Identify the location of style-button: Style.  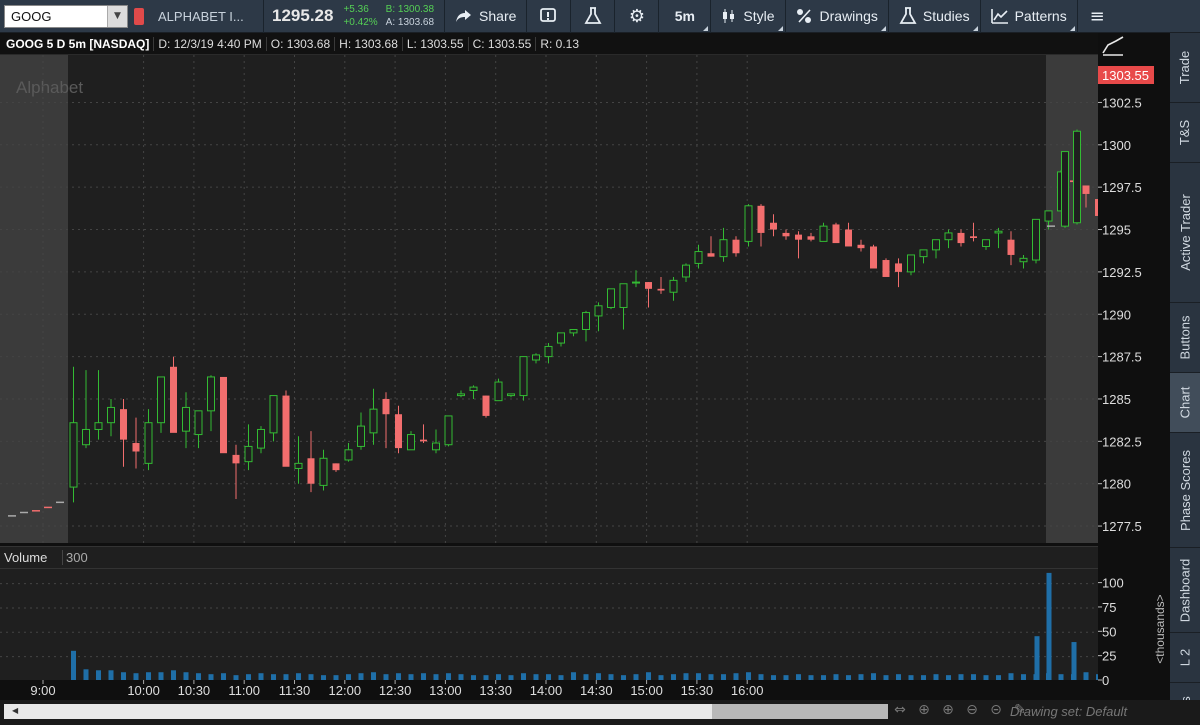
(747, 16).